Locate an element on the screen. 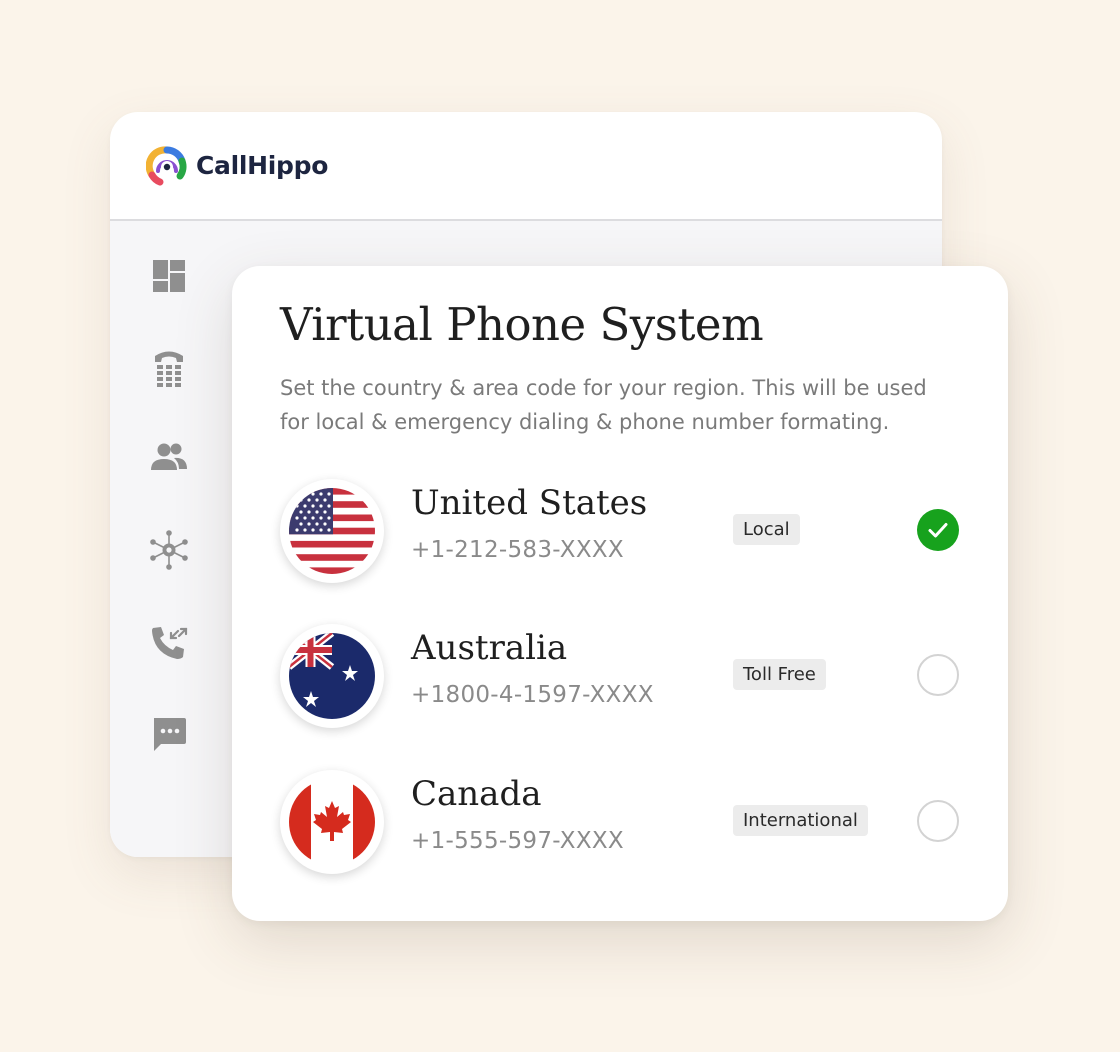 This screenshot has width=1120, height=1052. sidebar-item-call-logs is located at coordinates (169, 642).